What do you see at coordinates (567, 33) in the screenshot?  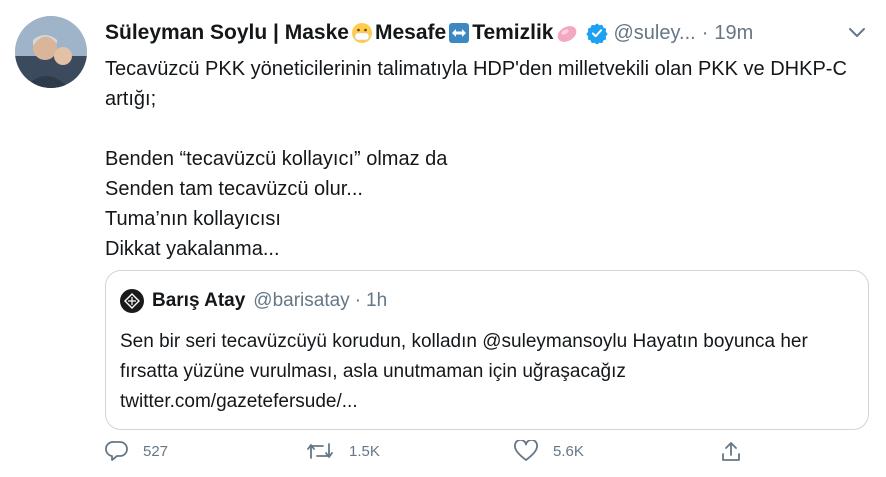 I see `soap-icon` at bounding box center [567, 33].